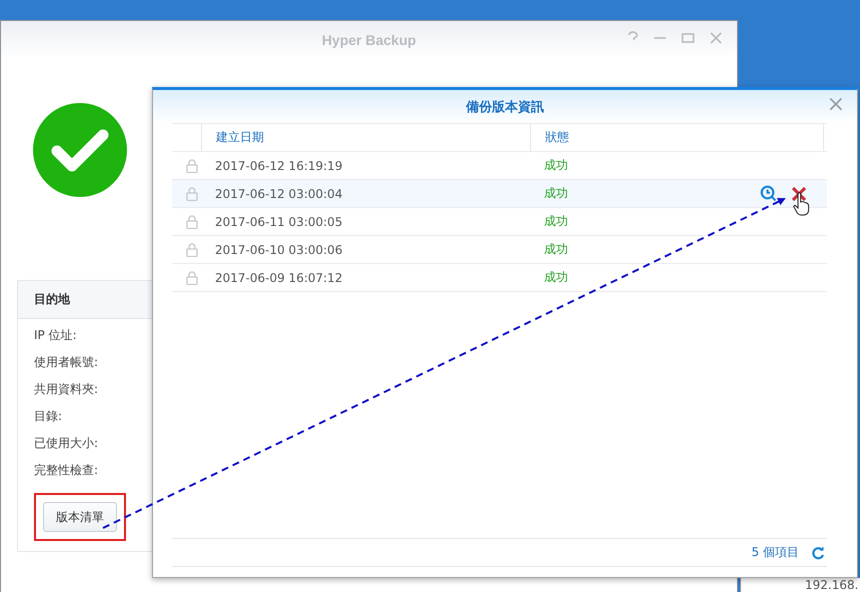 The image size is (860, 592). Describe the element at coordinates (818, 553) in the screenshot. I see `refresh-icon` at that location.